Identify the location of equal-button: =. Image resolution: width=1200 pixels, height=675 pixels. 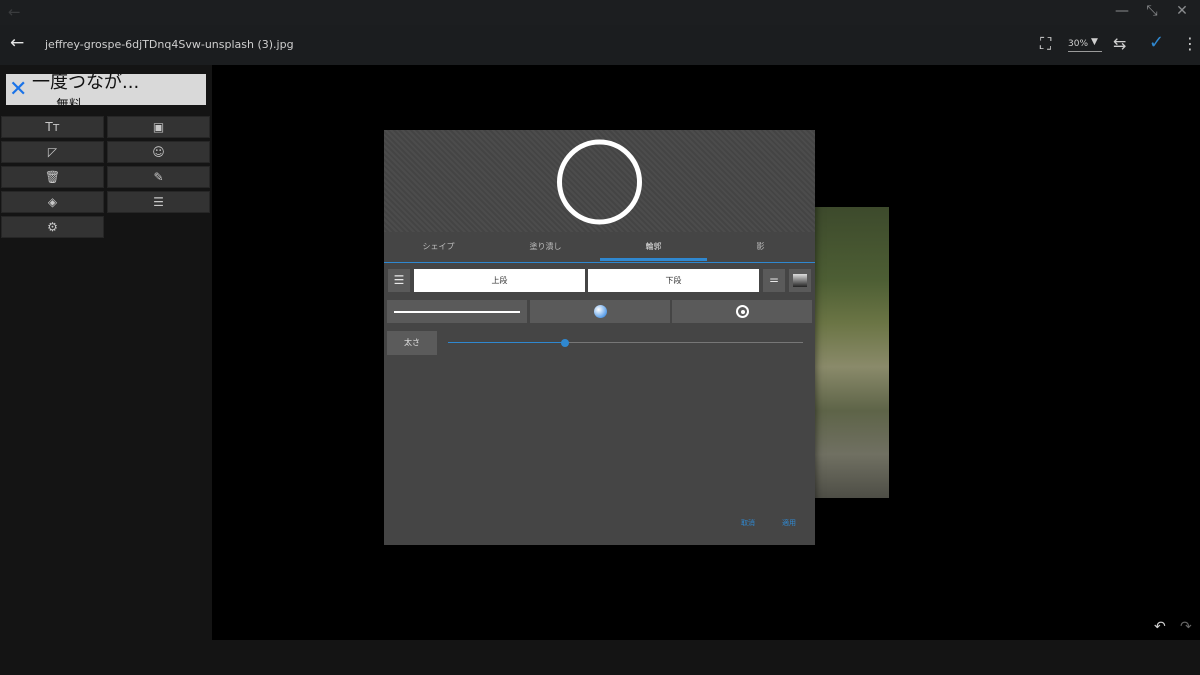
(774, 280).